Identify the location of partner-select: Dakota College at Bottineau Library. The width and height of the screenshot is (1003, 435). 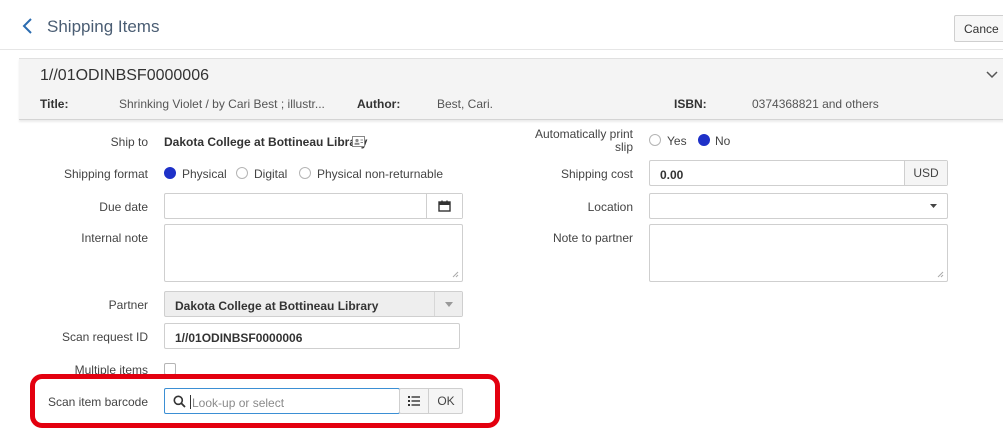
(313, 304).